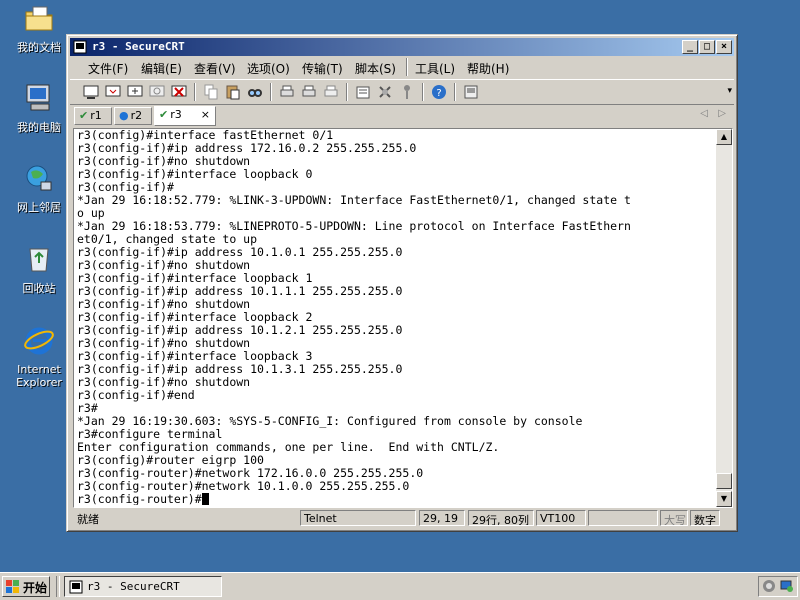 The width and height of the screenshot is (800, 600). What do you see at coordinates (787, 586) in the screenshot?
I see `tray-monitor-icon` at bounding box center [787, 586].